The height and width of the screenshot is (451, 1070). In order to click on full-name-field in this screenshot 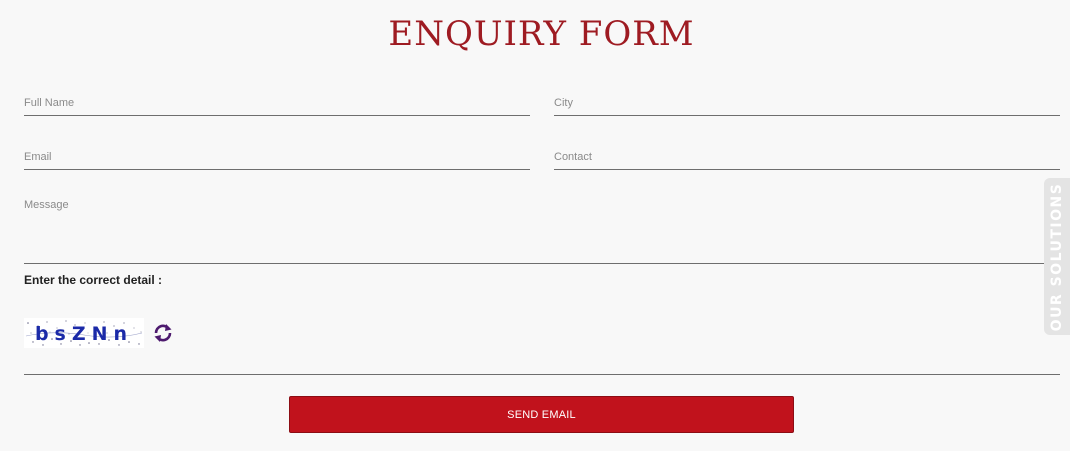, I will do `click(277, 103)`.